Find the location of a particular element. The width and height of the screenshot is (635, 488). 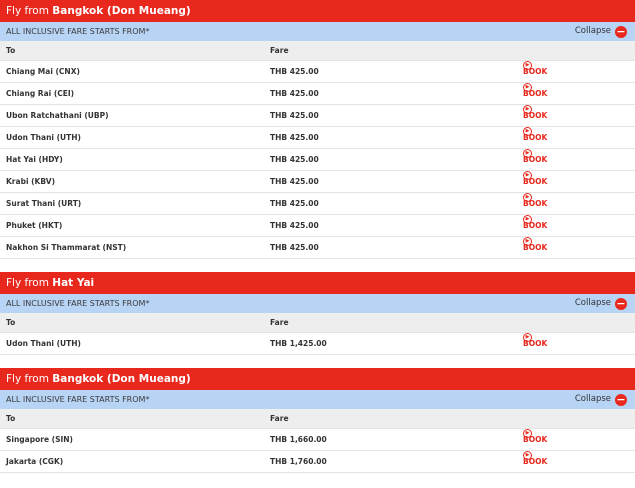

destination: Jakarta (CGK) is located at coordinates (35, 461).